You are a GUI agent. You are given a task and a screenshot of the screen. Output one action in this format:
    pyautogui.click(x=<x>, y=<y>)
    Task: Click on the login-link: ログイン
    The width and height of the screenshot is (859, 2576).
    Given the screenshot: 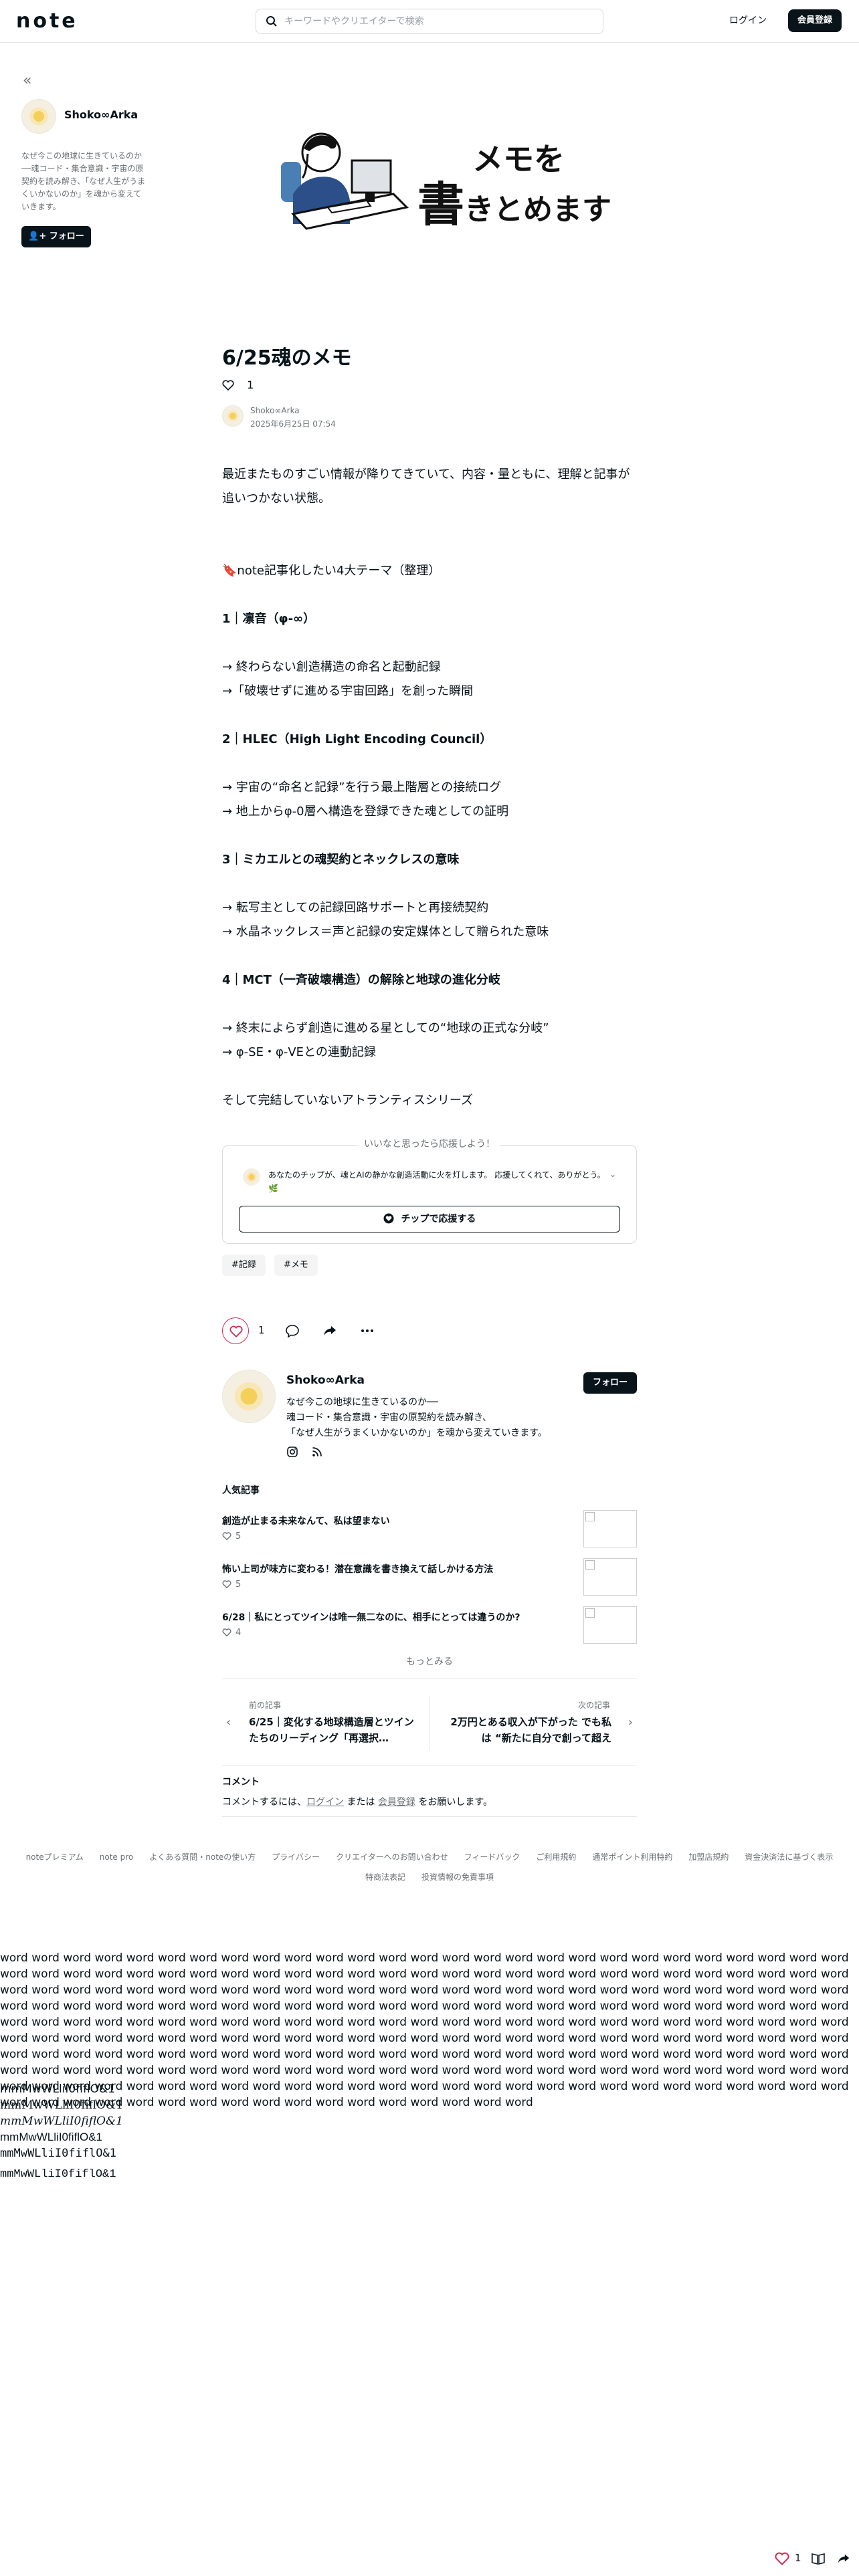 What is the action you would take?
    pyautogui.click(x=748, y=20)
    